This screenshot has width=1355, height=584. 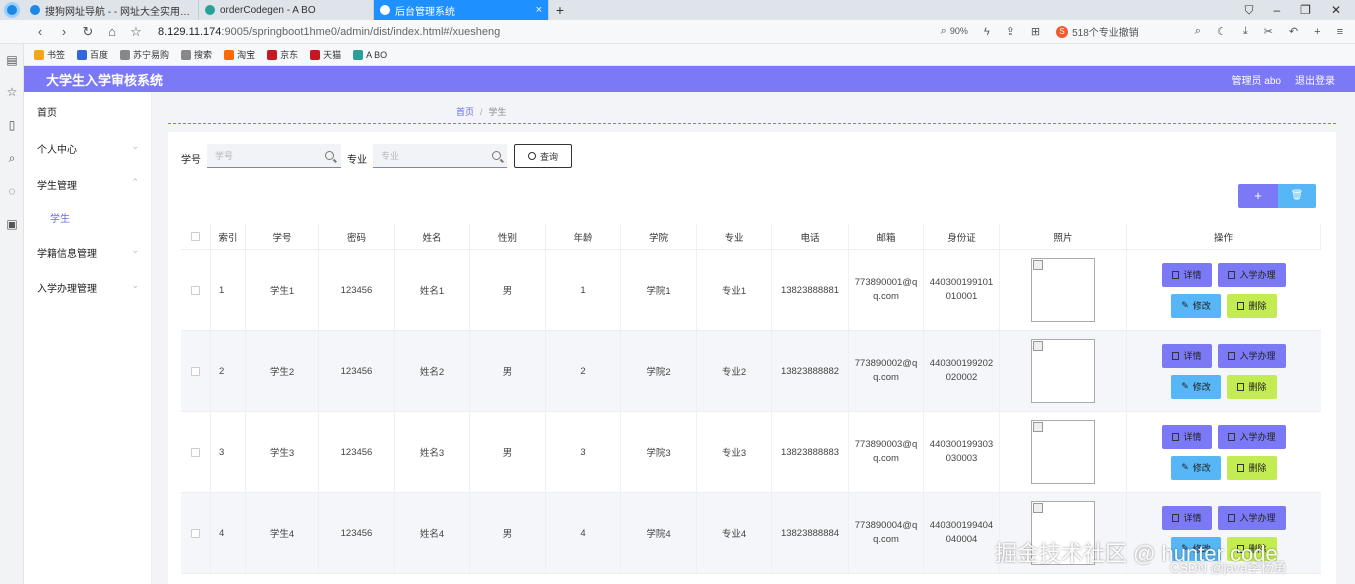 I want to click on chat-icon: ◌, so click(x=12, y=191).